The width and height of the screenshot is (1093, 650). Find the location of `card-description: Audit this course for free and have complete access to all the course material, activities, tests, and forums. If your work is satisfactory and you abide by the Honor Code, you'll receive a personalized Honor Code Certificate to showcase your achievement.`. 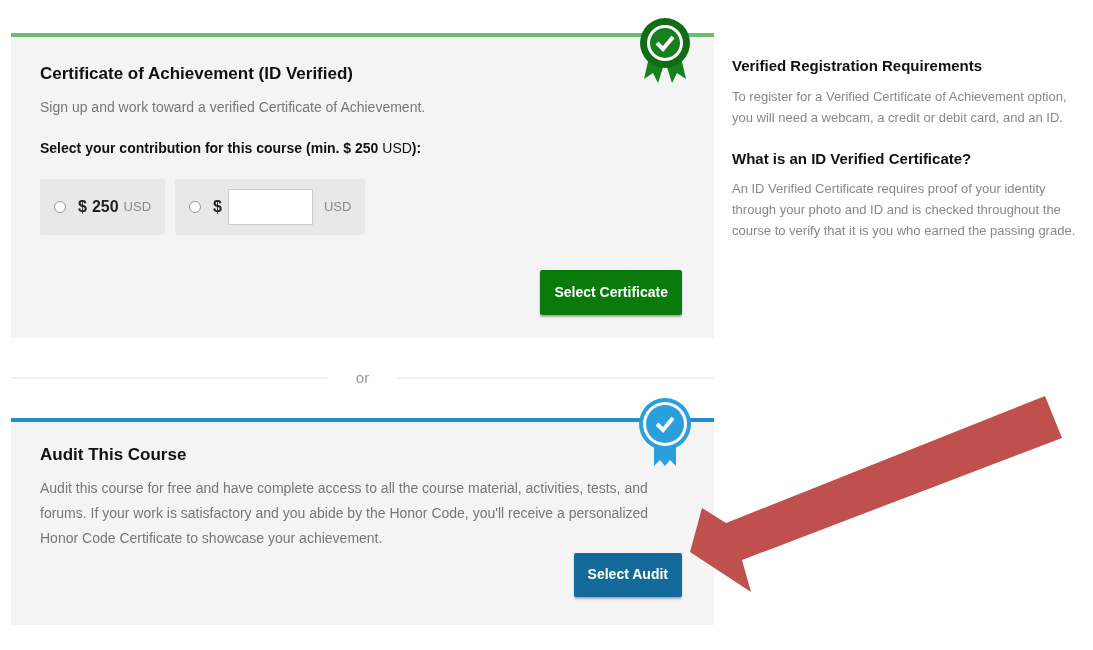

card-description: Audit this course for free and have complete access to all the course material, activities, tests, and forums. If your work is satisfactory and you abide by the Honor Code, you'll receive a personalized Honor Code Certificate to showcase your achievement. is located at coordinates (345, 513).